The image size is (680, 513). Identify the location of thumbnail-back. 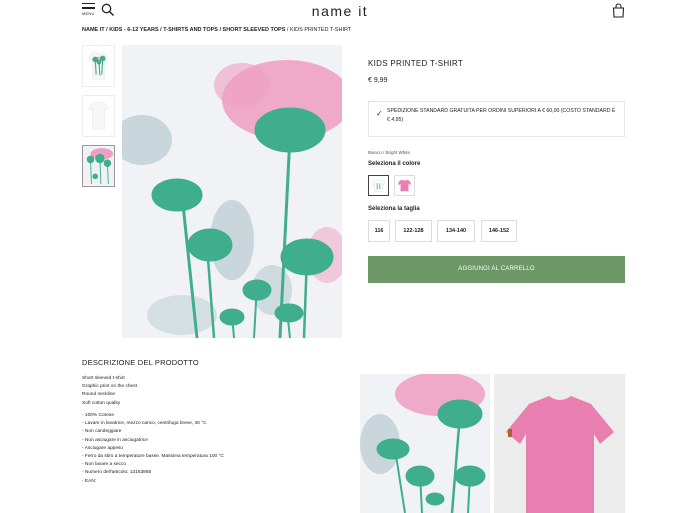
(98, 116).